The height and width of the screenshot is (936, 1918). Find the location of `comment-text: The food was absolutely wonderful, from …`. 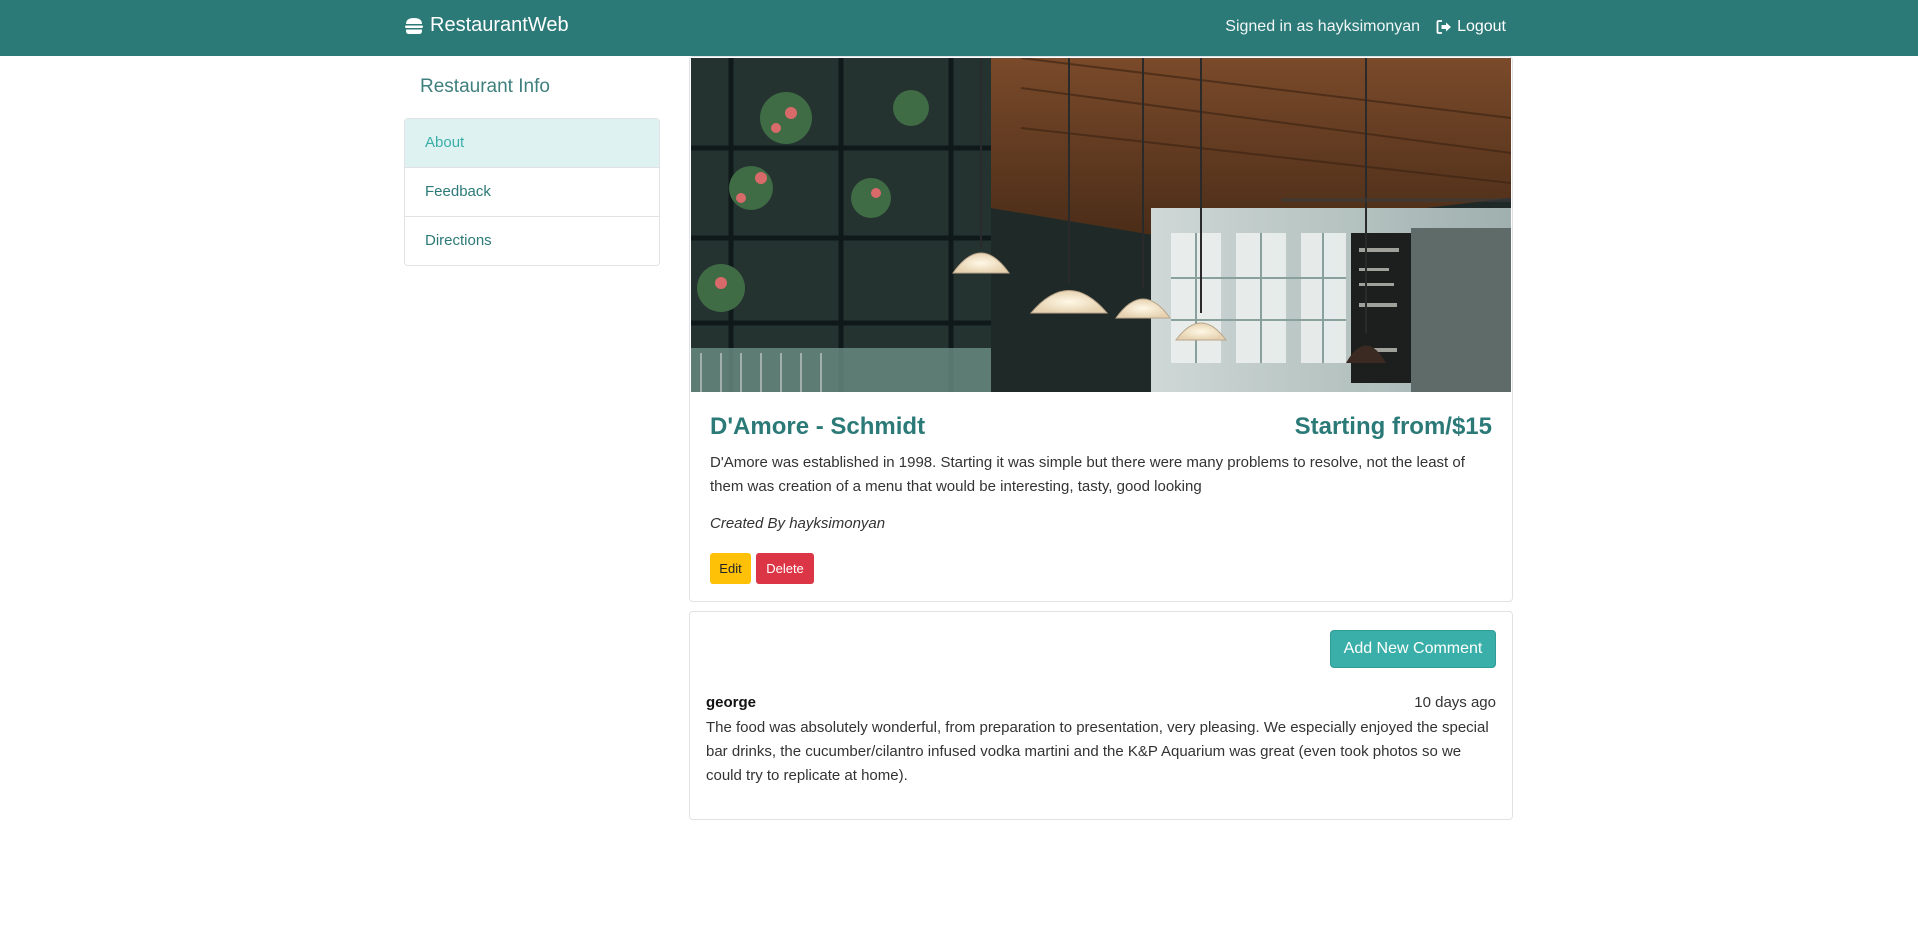

comment-text: The food was absolutely wonderful, from … is located at coordinates (1097, 751).